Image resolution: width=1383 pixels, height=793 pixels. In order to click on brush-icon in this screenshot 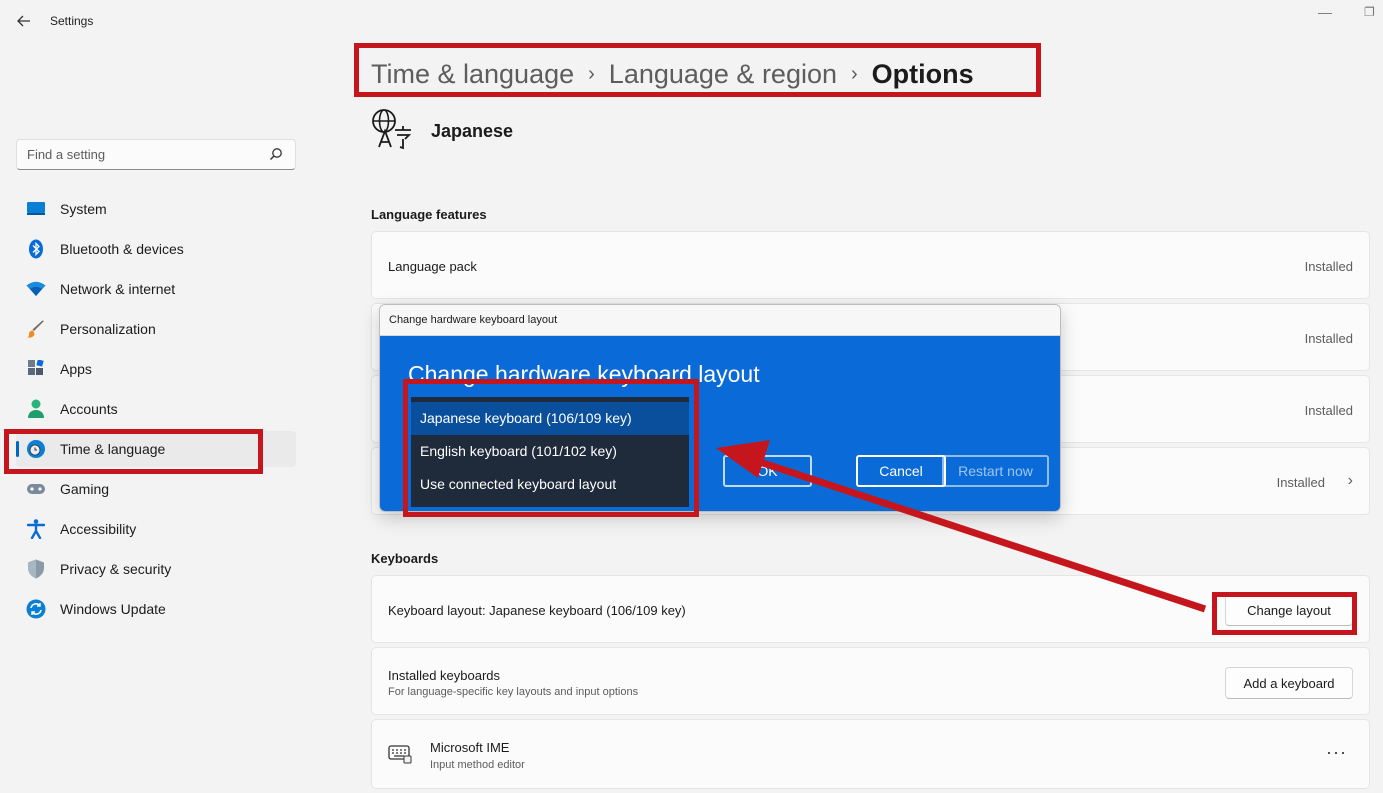, I will do `click(36, 329)`.